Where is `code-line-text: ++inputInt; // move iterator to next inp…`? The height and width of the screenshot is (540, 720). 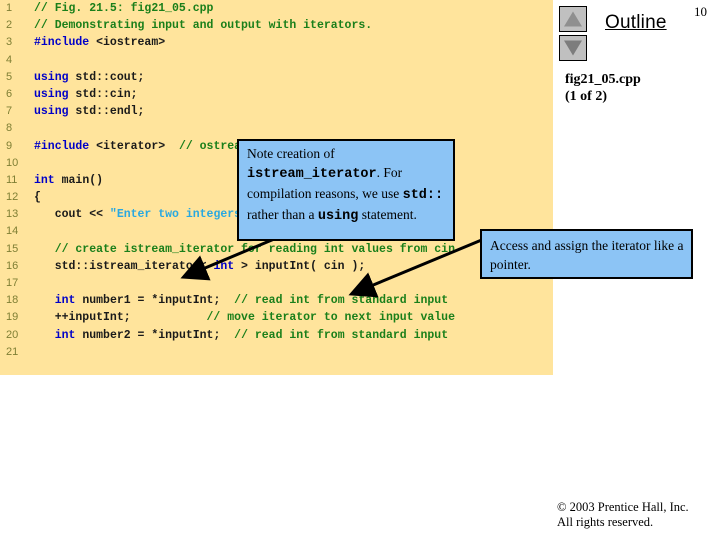
code-line-text: ++inputInt; // move iterator to next inp… is located at coordinates (244, 317).